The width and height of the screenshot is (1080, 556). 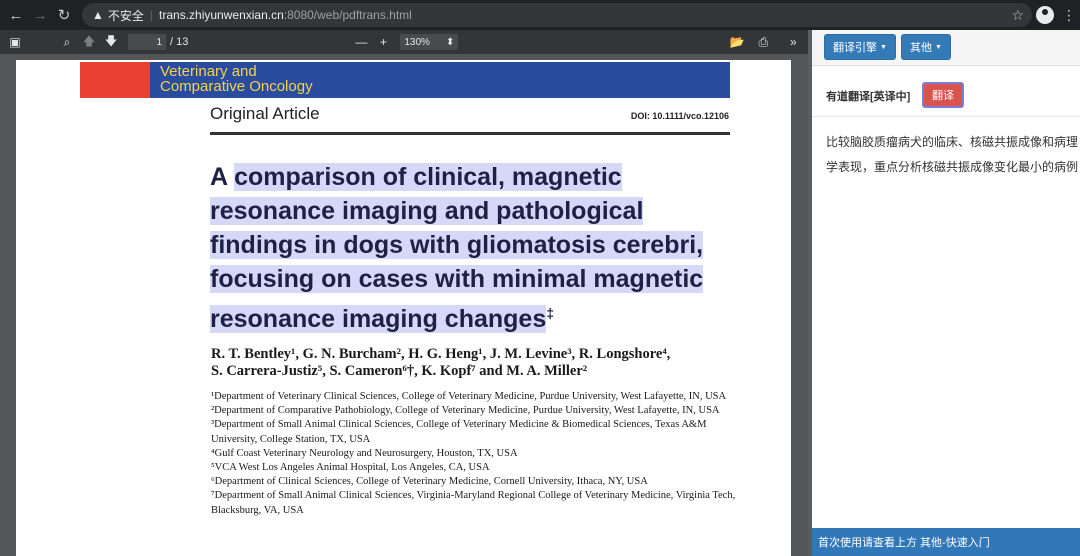 I want to click on url-host: trans.zhiyunwenxian.cn, so click(x=221, y=15).